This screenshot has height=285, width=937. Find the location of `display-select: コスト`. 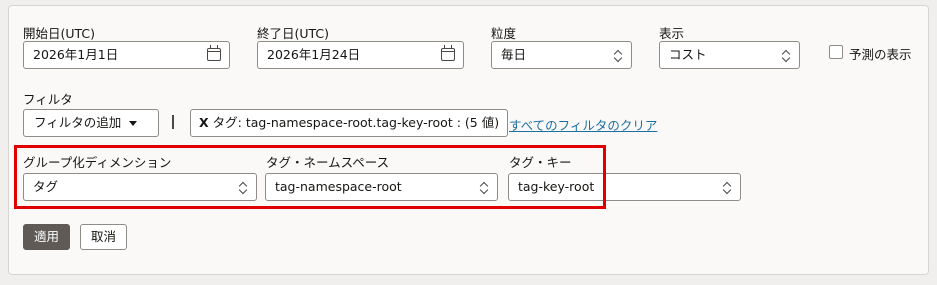

display-select: コスト is located at coordinates (729, 55).